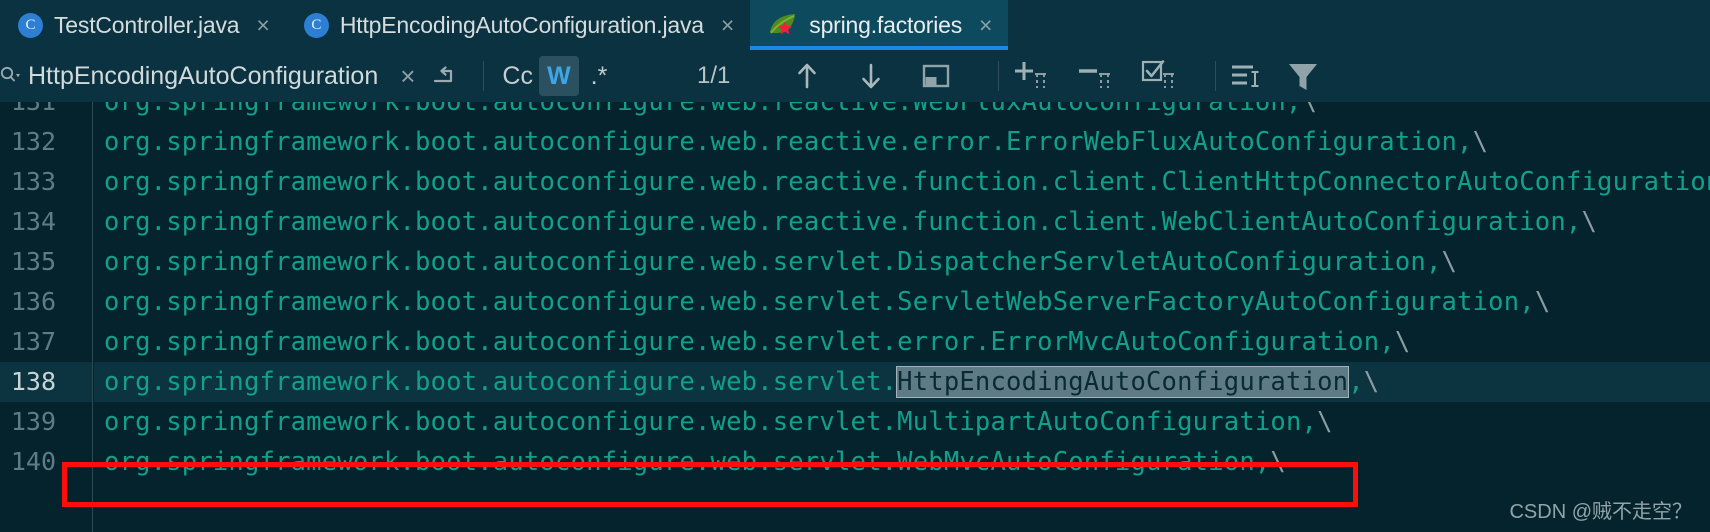  What do you see at coordinates (807, 76) in the screenshot?
I see `previous-occurrence-icon` at bounding box center [807, 76].